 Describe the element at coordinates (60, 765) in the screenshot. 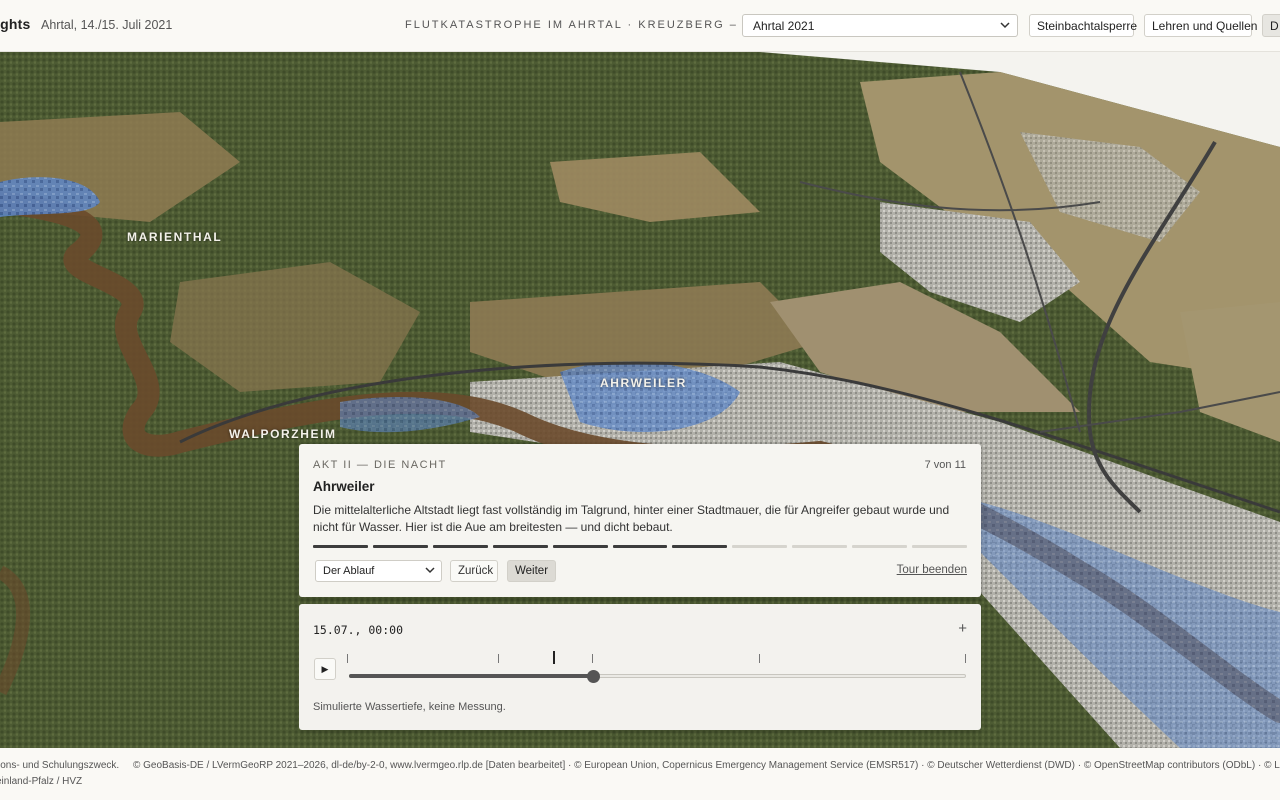

I see `disclaimer-text: ions- und Schulungszweck.` at that location.